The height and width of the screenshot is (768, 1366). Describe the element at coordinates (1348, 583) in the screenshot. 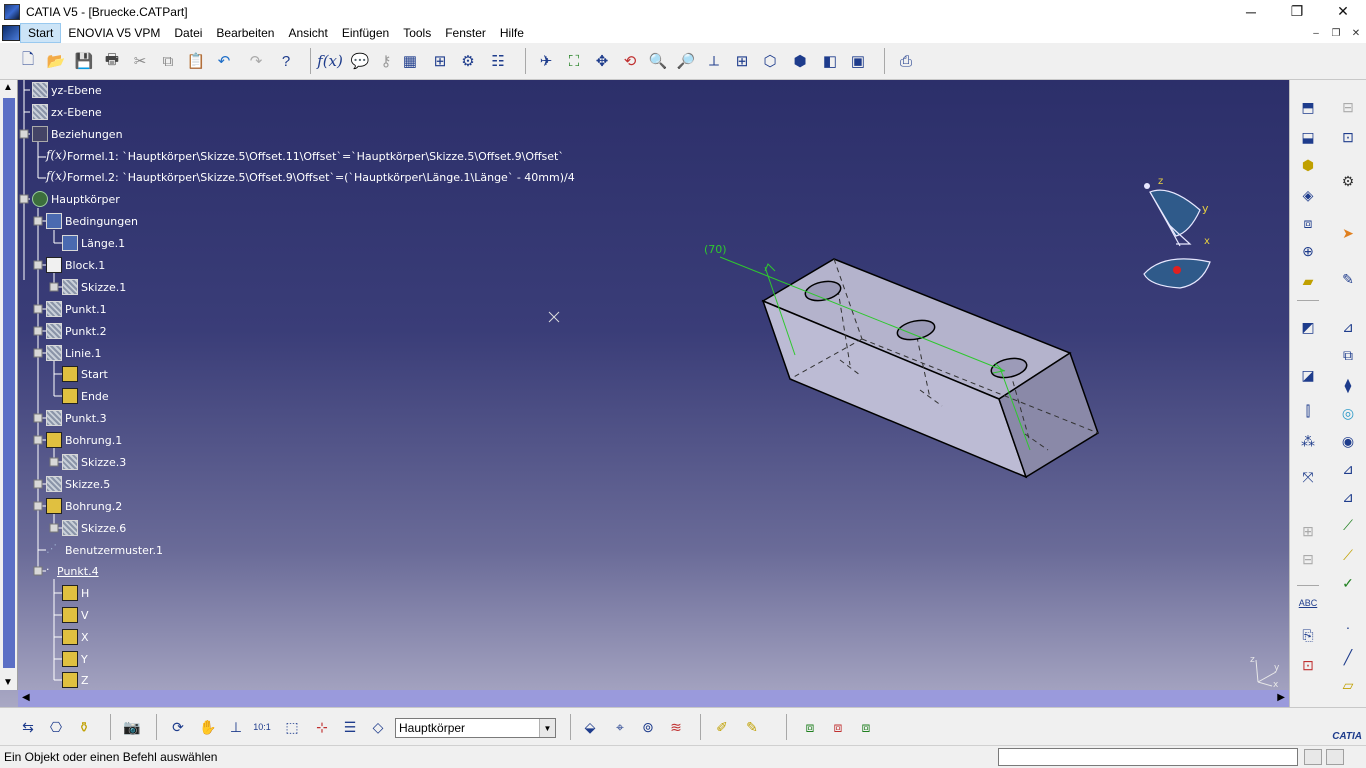

I see `sew-surface-icon: ✓` at that location.